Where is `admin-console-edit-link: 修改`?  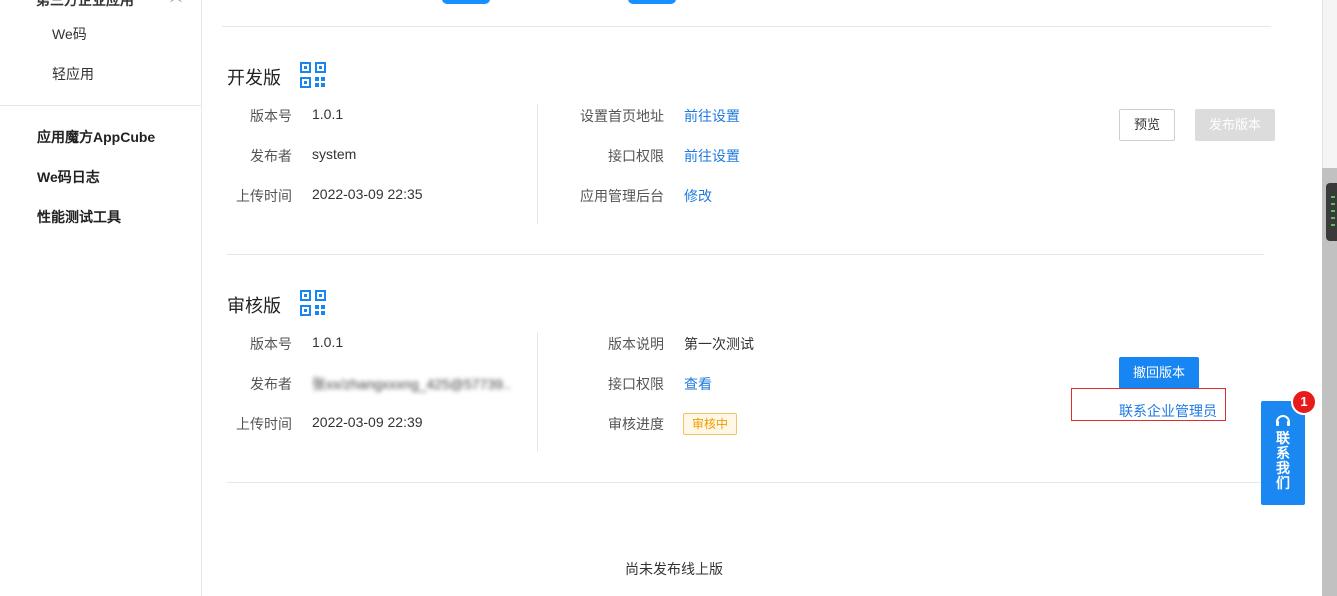 admin-console-edit-link: 修改 is located at coordinates (698, 196).